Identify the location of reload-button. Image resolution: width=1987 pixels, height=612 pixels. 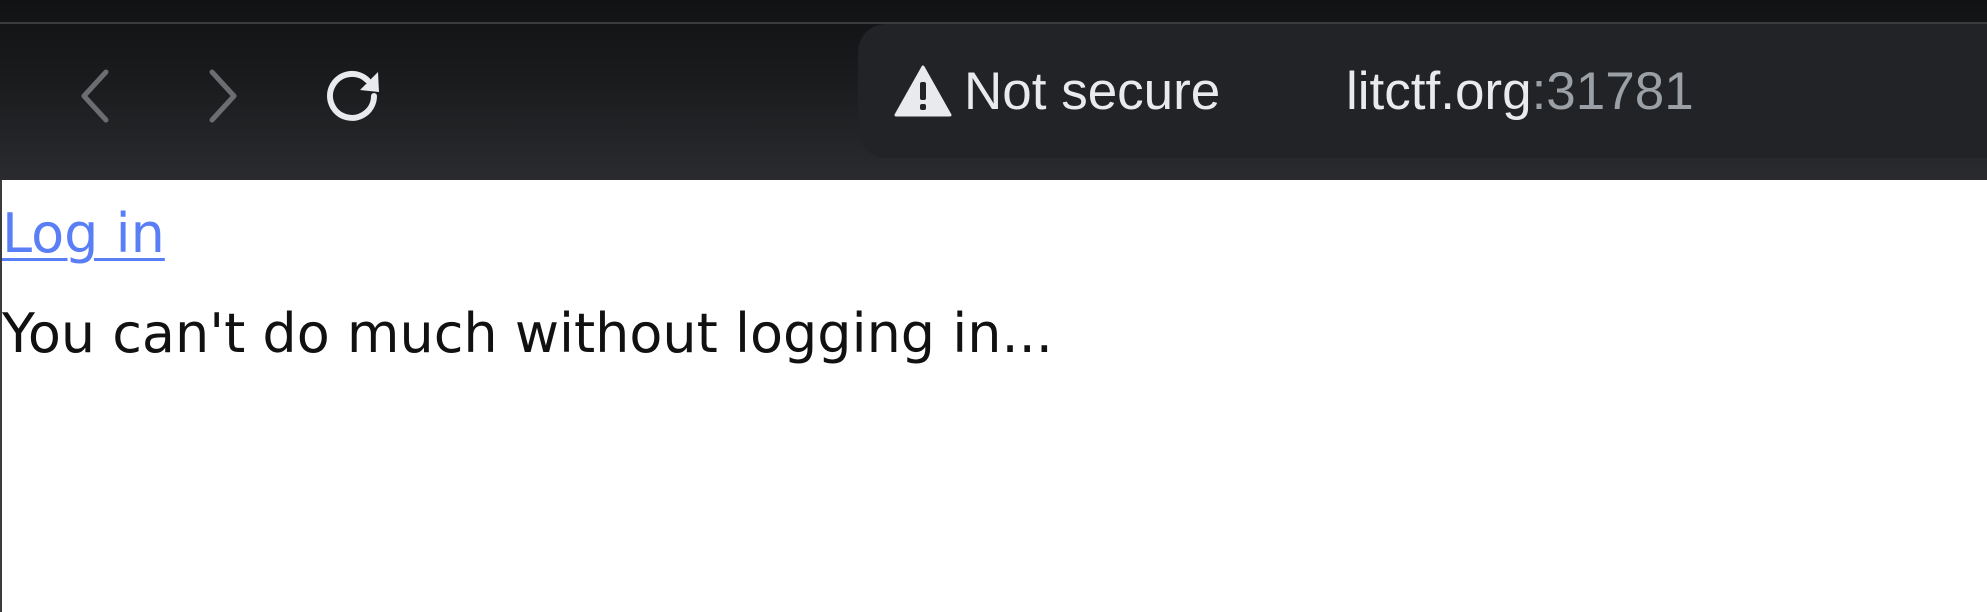
(352, 96).